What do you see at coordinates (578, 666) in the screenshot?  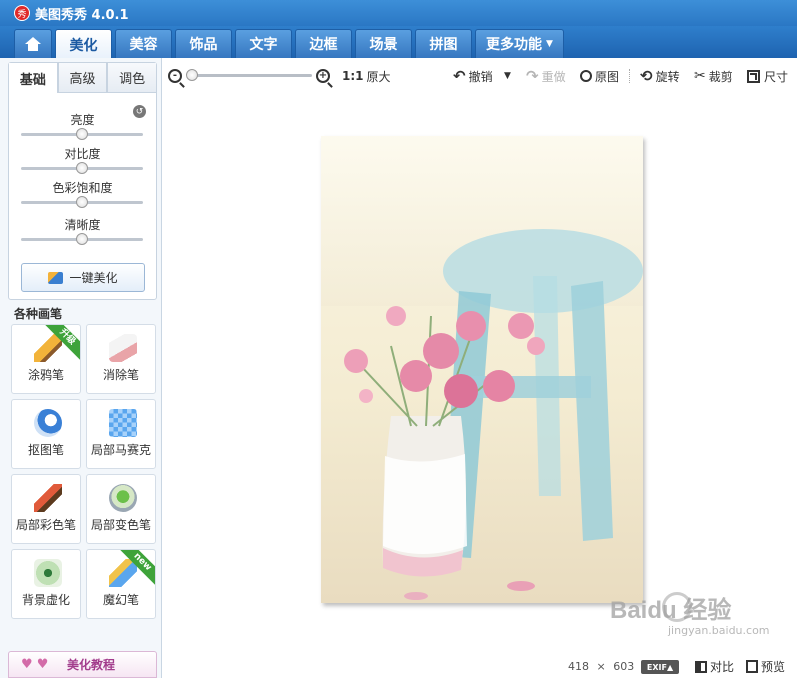 I see `image-width: 418` at bounding box center [578, 666].